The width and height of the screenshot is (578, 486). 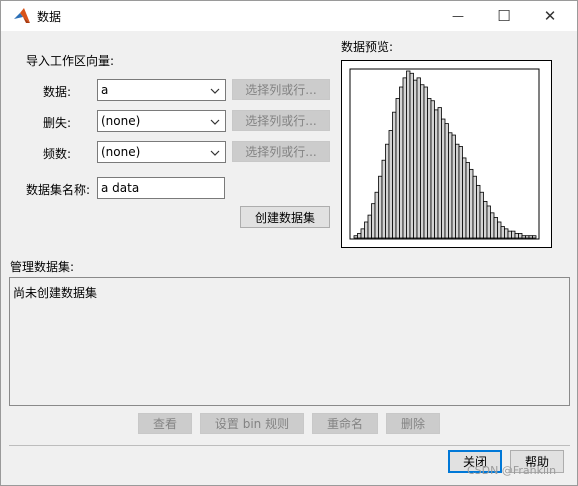 I want to click on rename-button: 重命名, so click(x=345, y=423).